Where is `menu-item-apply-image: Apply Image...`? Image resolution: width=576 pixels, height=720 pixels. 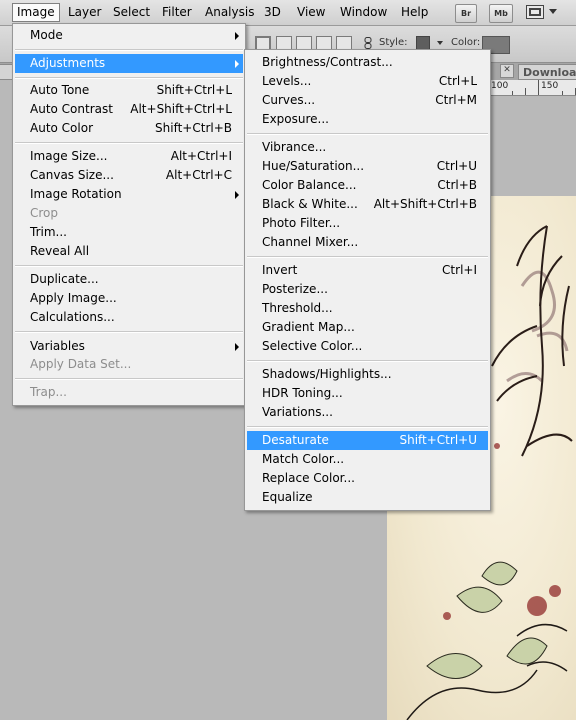
menu-item-apply-image: Apply Image... is located at coordinates (129, 298).